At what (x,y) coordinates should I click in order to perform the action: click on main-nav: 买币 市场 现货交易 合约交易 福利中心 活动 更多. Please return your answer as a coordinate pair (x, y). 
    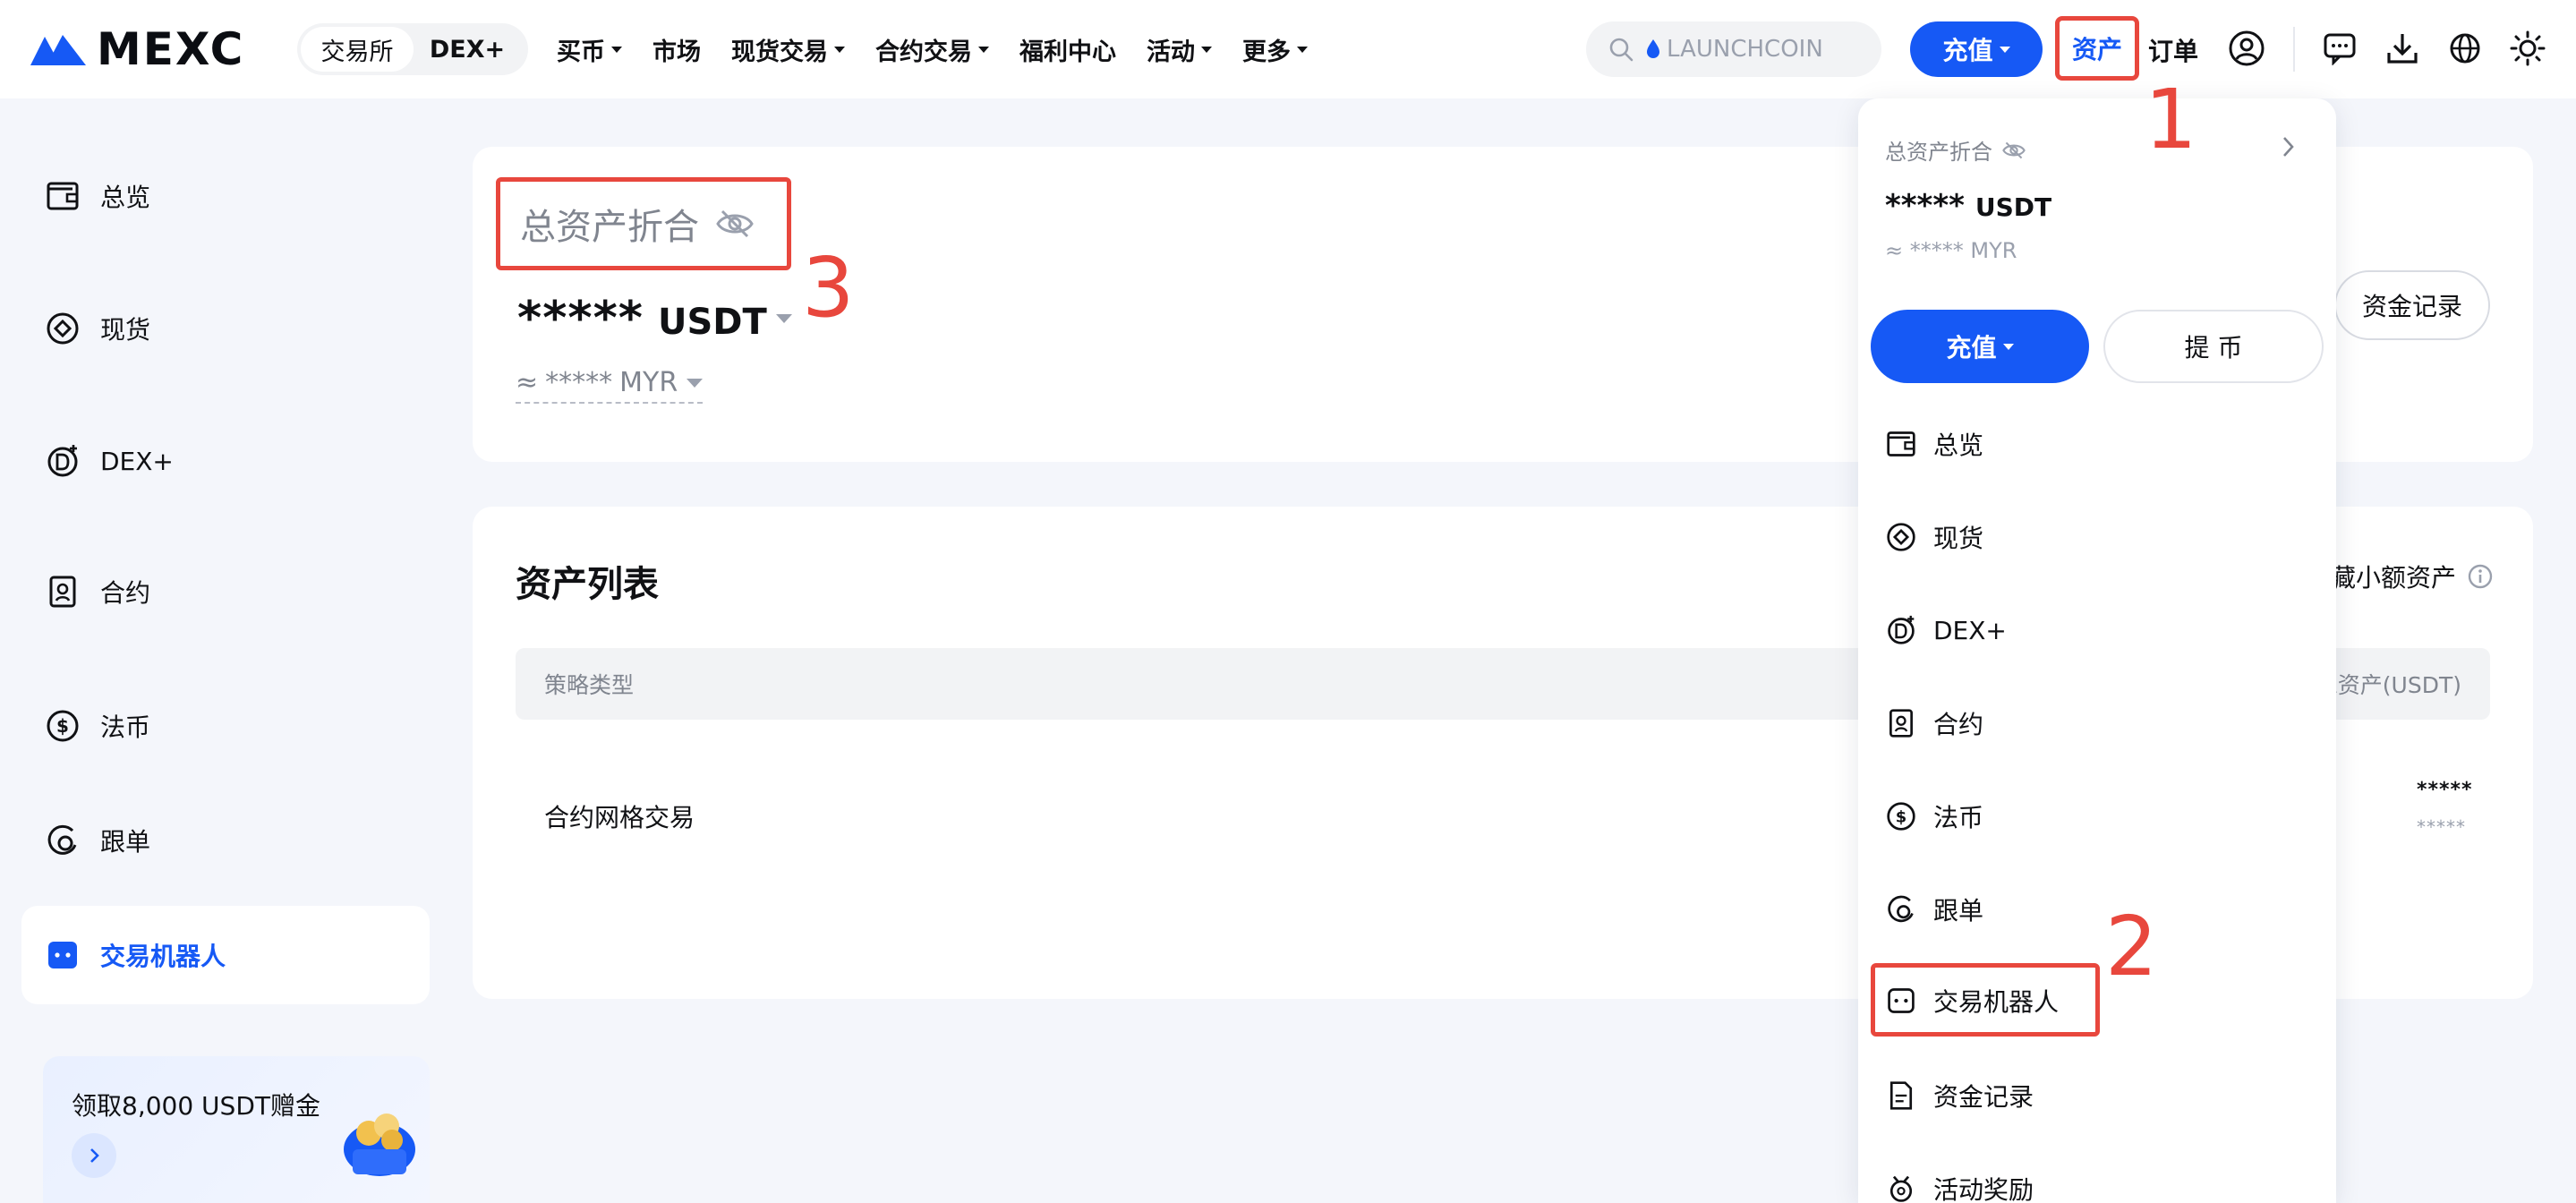
    Looking at the image, I should click on (947, 49).